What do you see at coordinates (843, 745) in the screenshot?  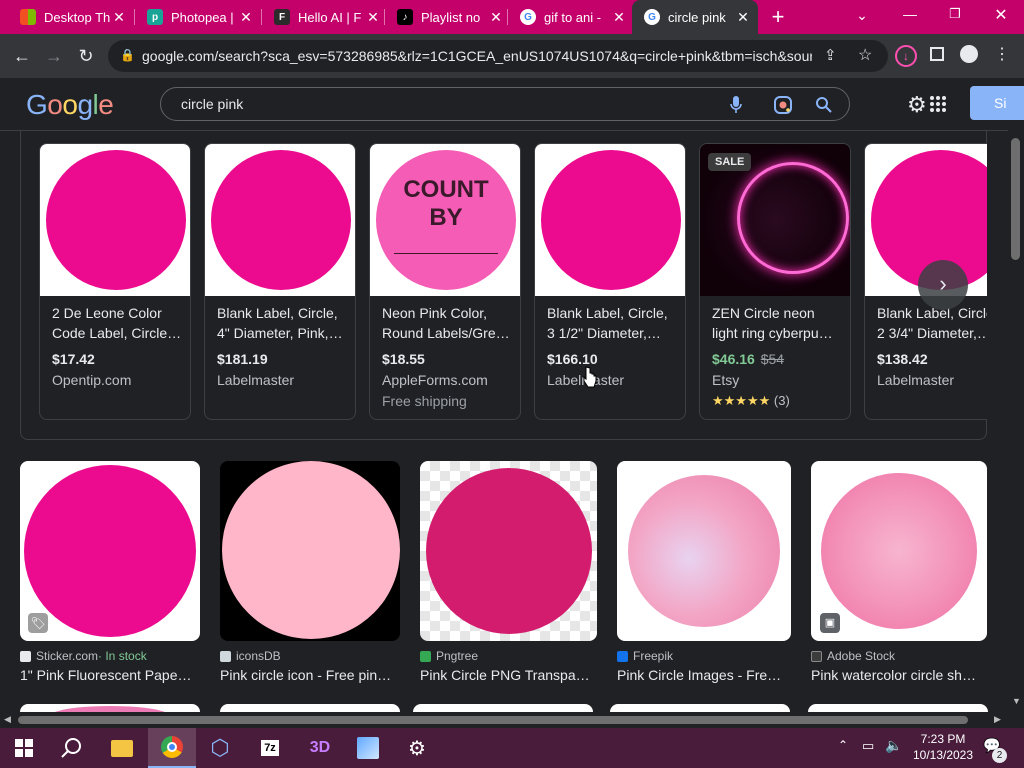 I see `tray-chevron-up-icon: ⌃` at bounding box center [843, 745].